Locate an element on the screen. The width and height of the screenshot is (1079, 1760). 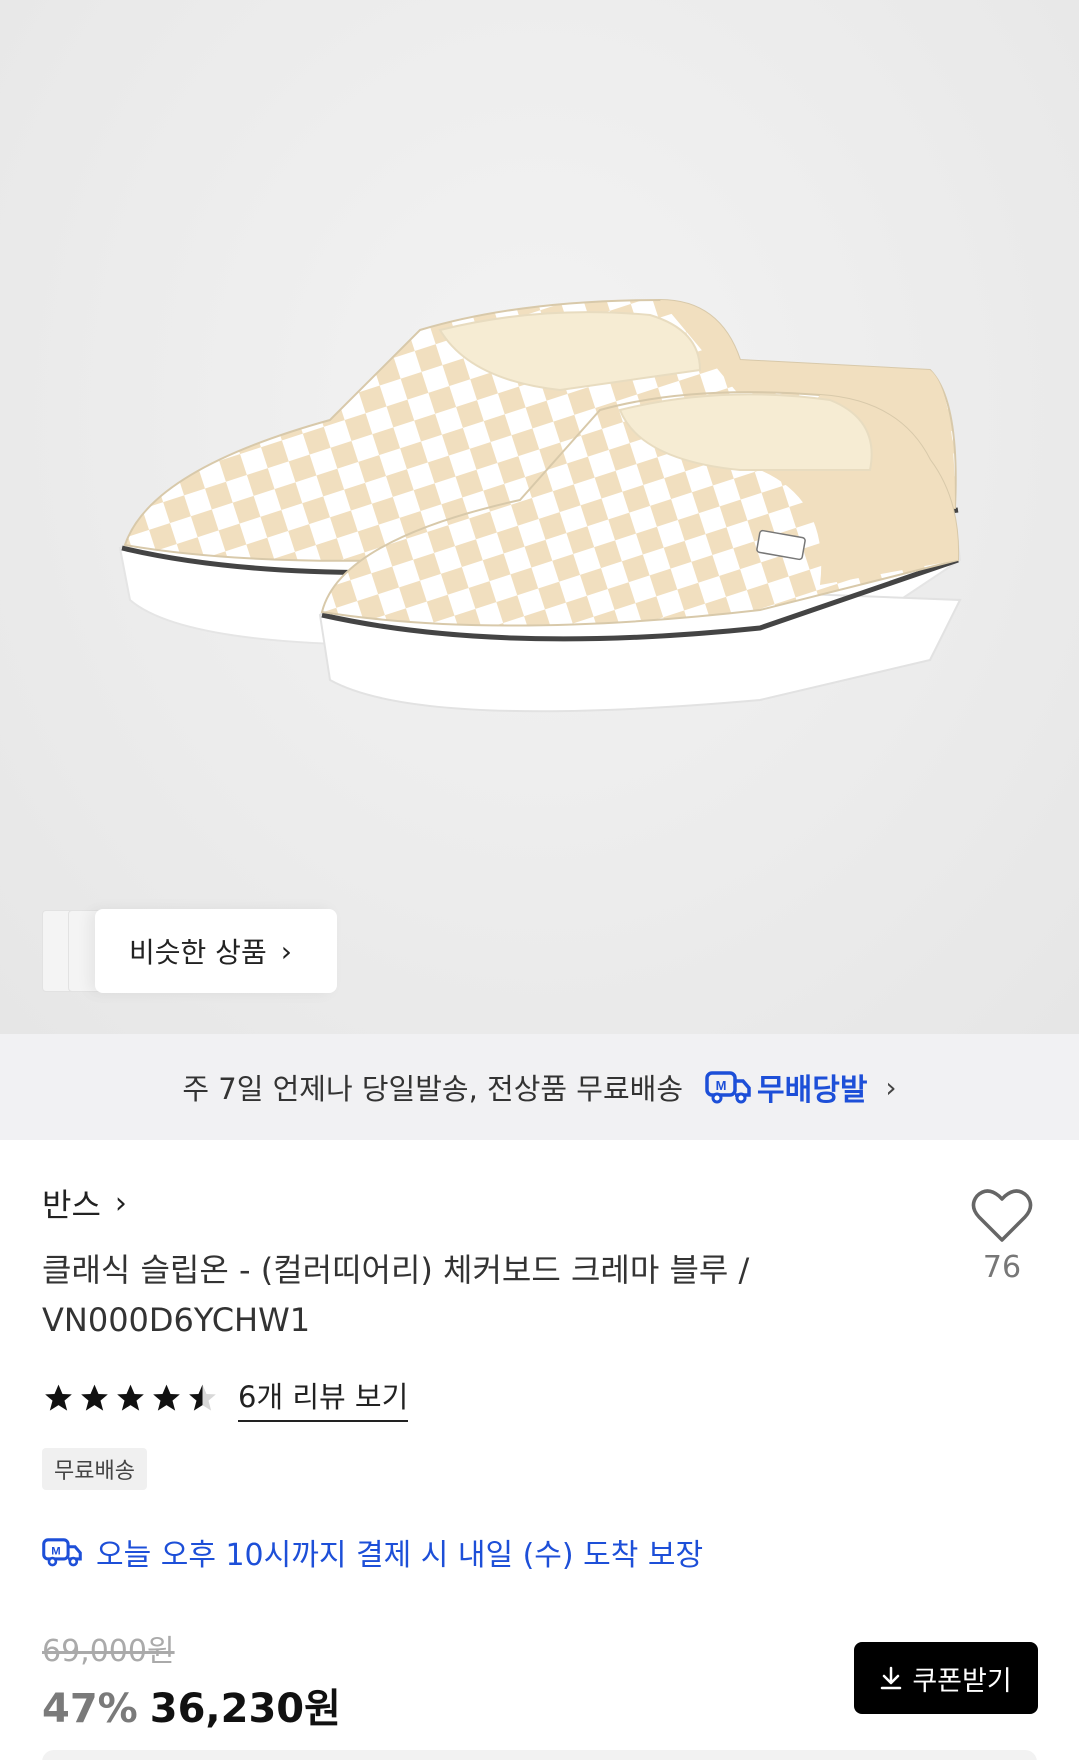
shipping-brand: 무배당발 is located at coordinates (812, 1090).